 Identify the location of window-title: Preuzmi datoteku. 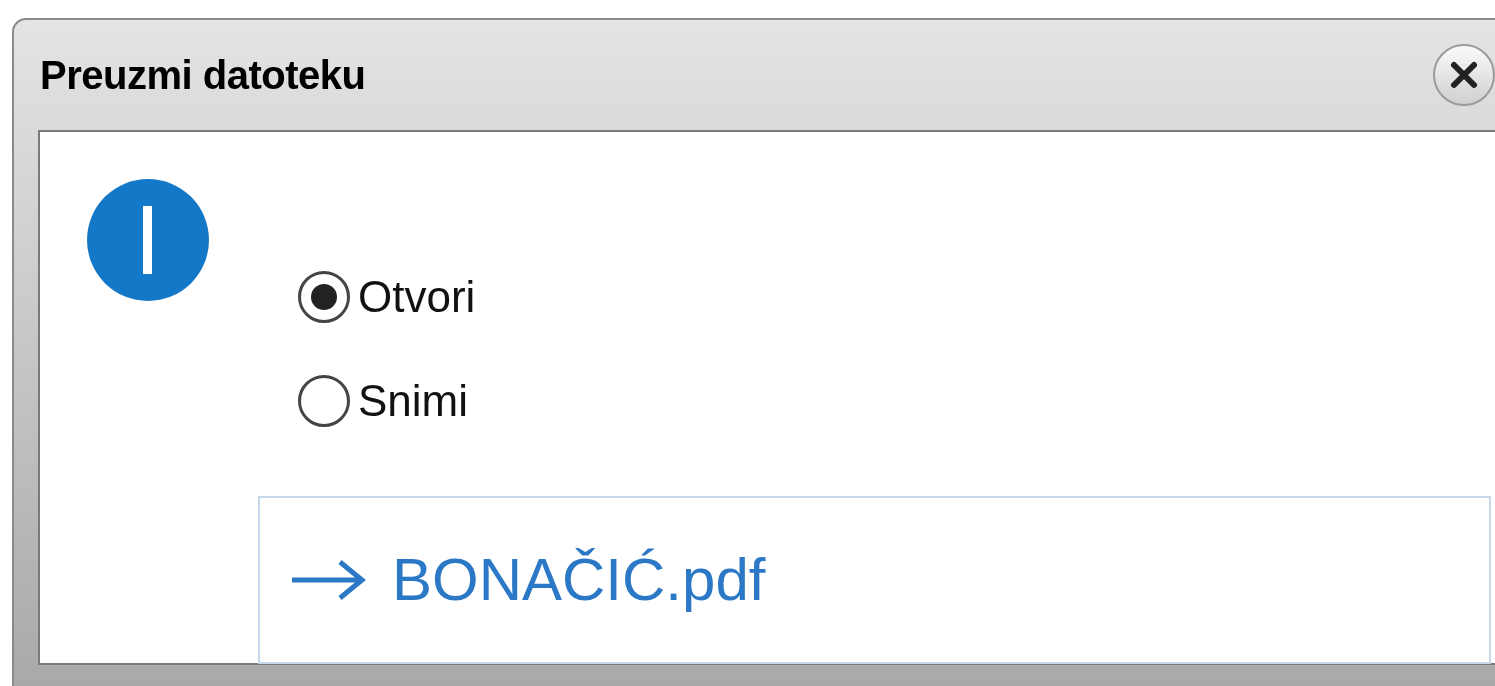
(203, 75).